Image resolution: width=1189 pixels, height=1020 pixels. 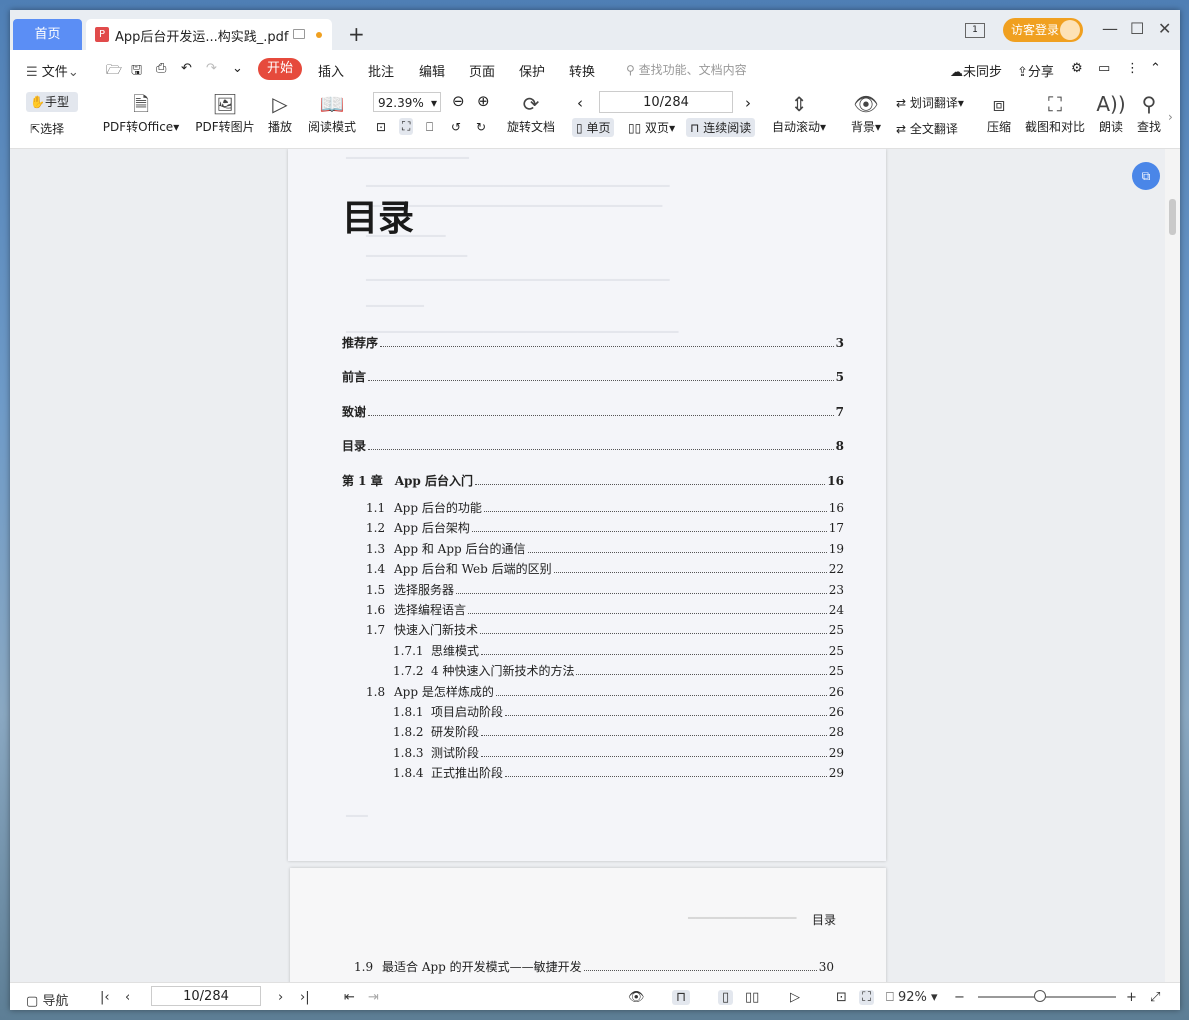 What do you see at coordinates (429, 127) in the screenshot?
I see `fit-width-icon: ⎕` at bounding box center [429, 127].